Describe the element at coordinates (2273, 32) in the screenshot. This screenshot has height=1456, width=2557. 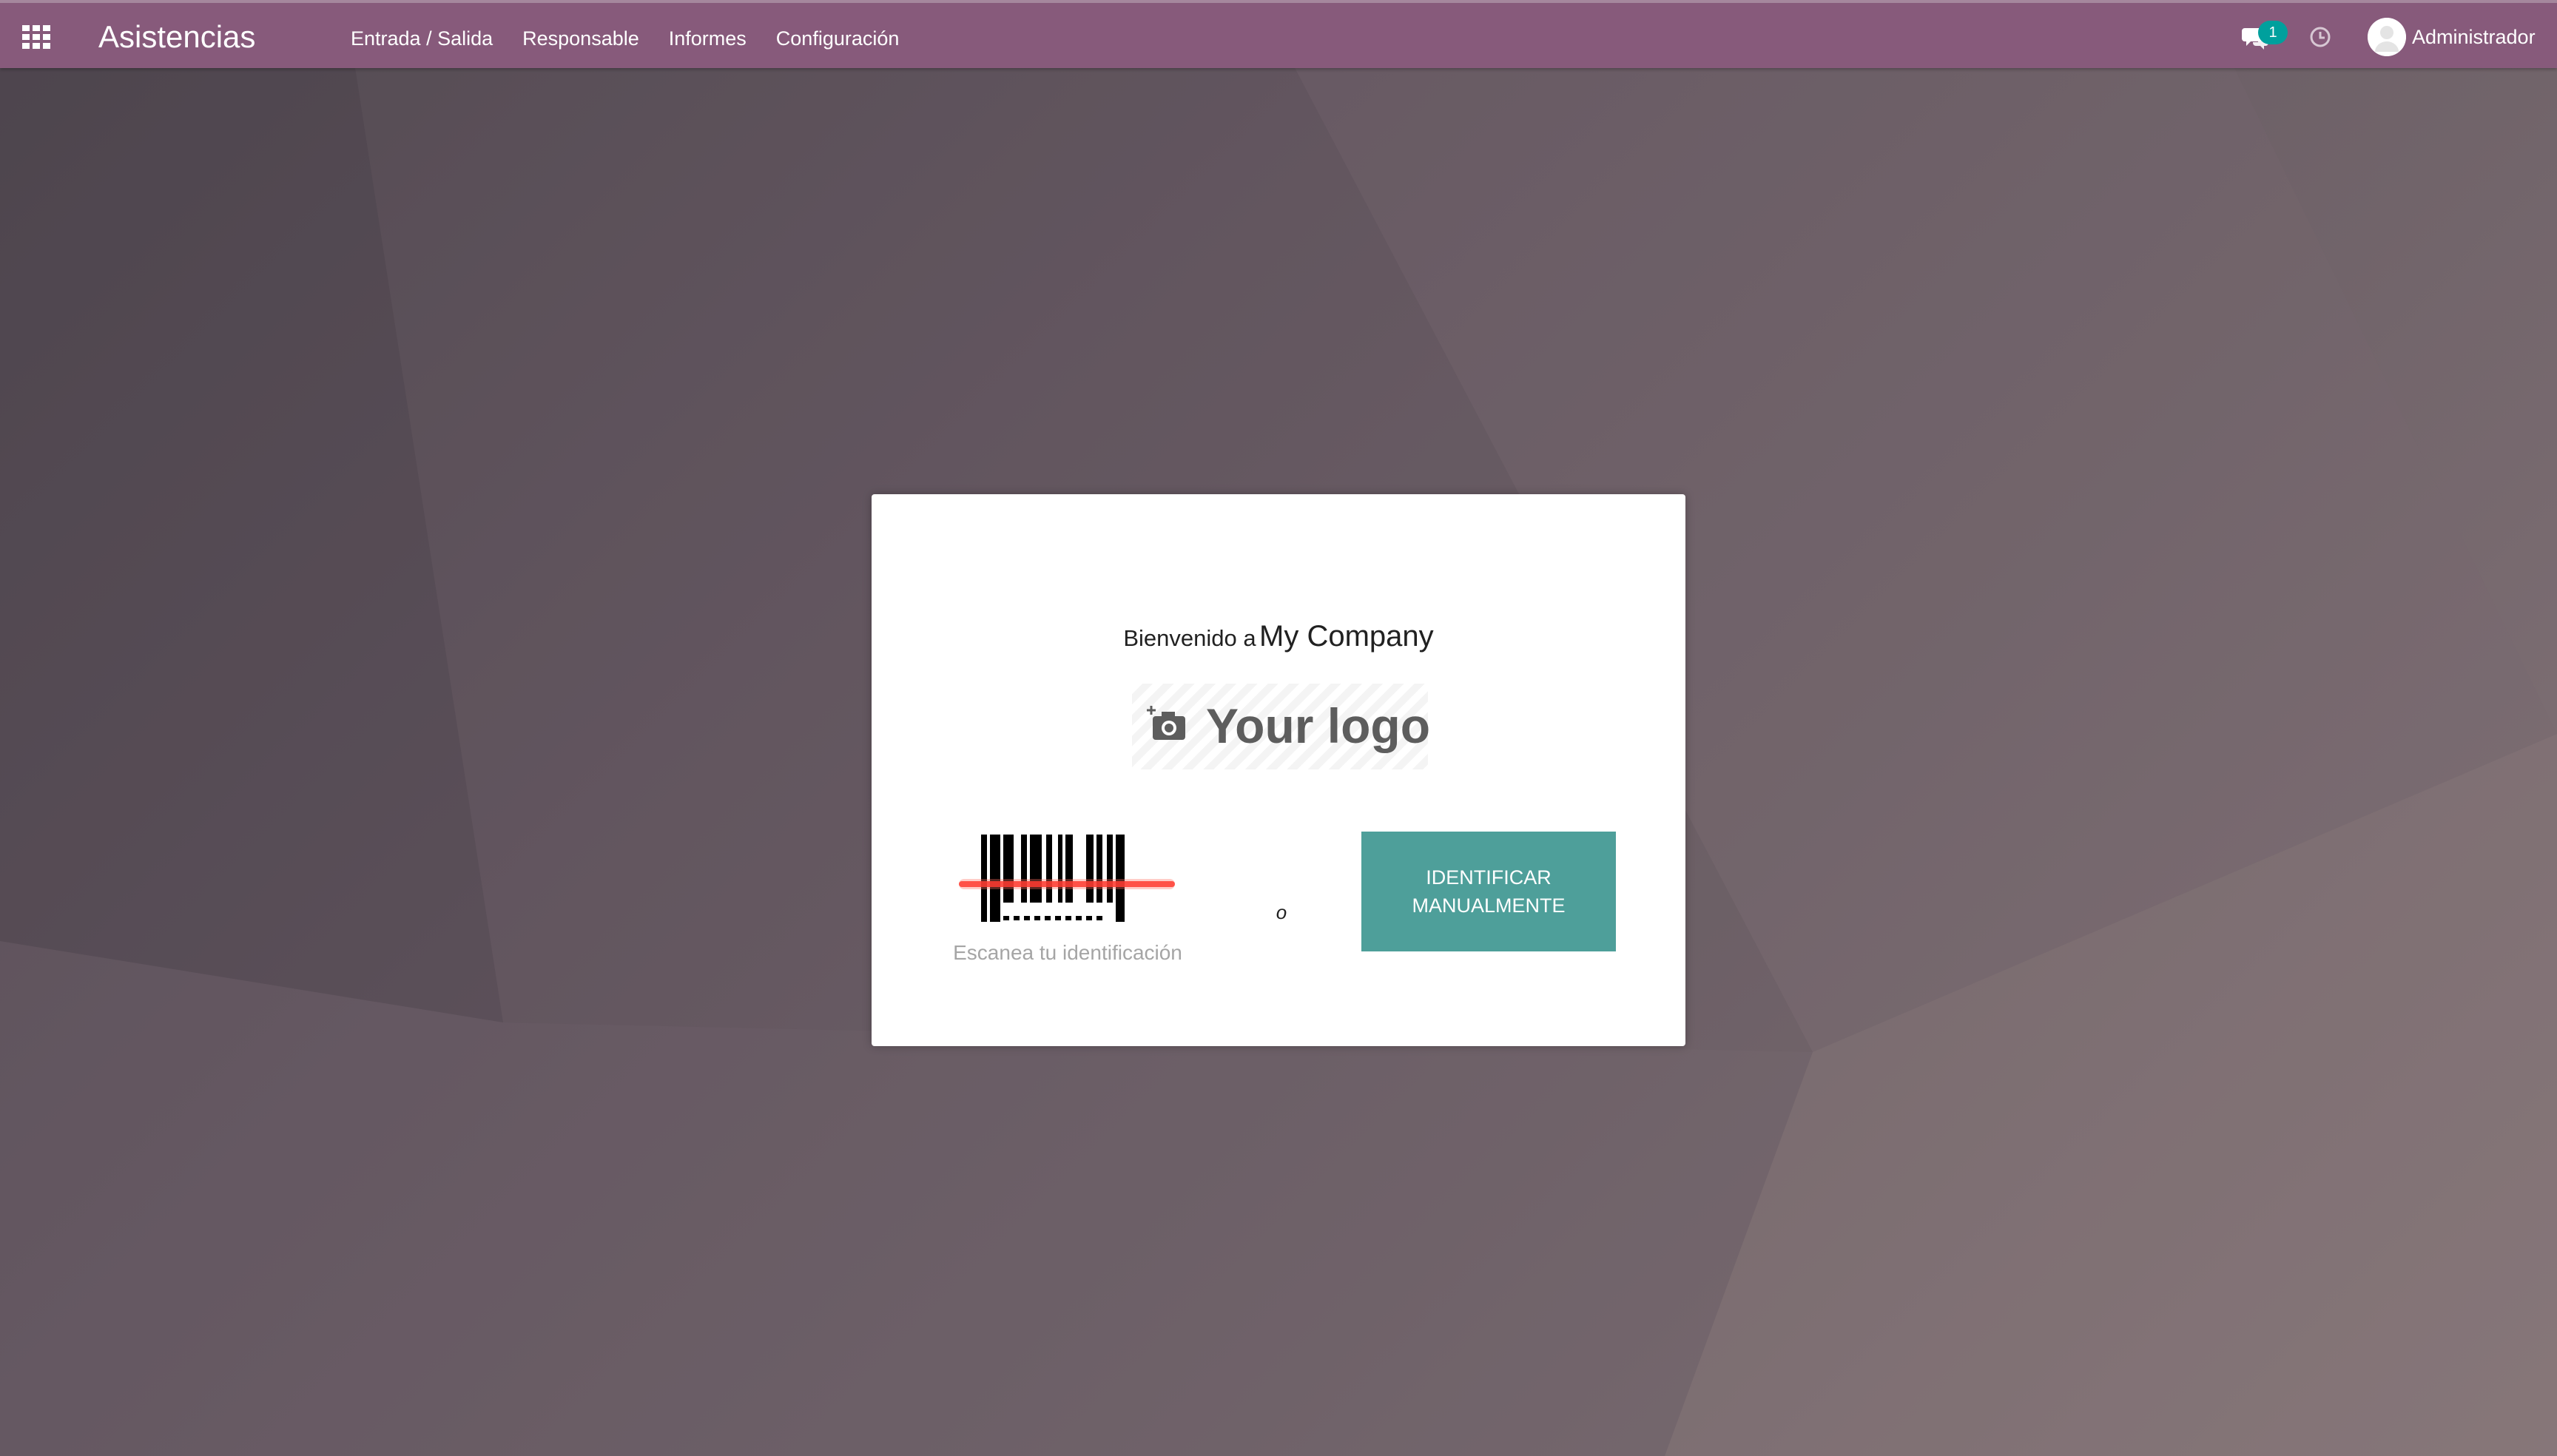
I see `chat-count-badge: 1` at that location.